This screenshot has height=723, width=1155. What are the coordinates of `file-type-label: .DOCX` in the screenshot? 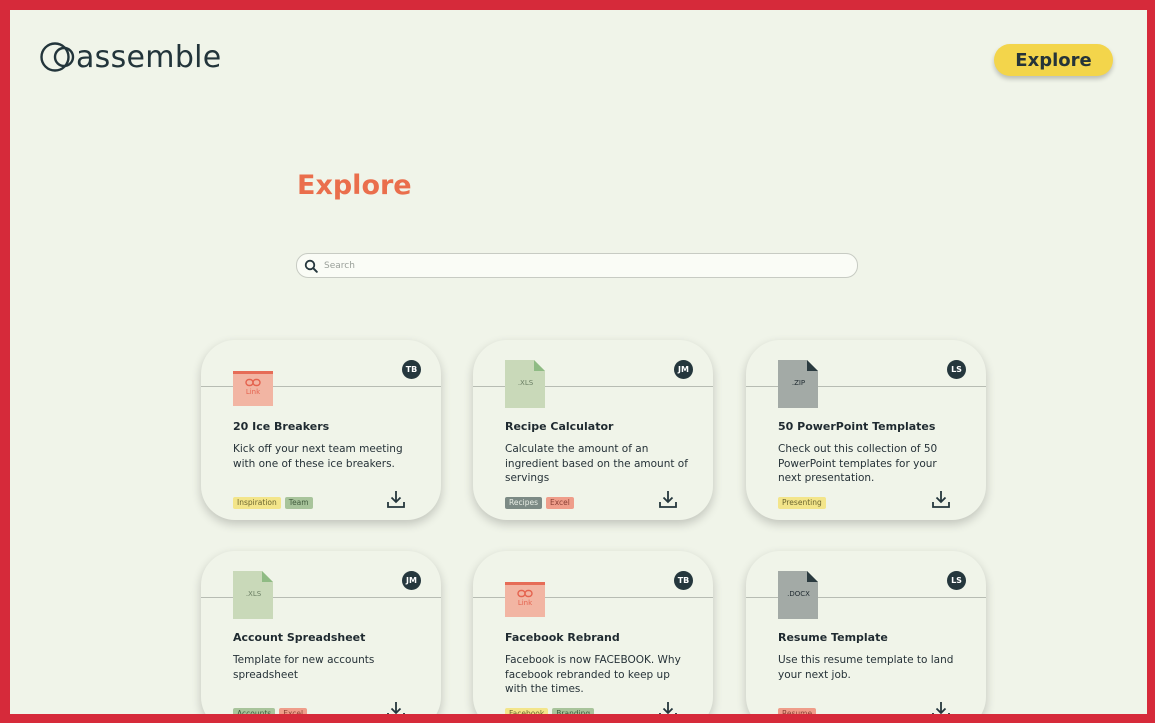 It's located at (798, 594).